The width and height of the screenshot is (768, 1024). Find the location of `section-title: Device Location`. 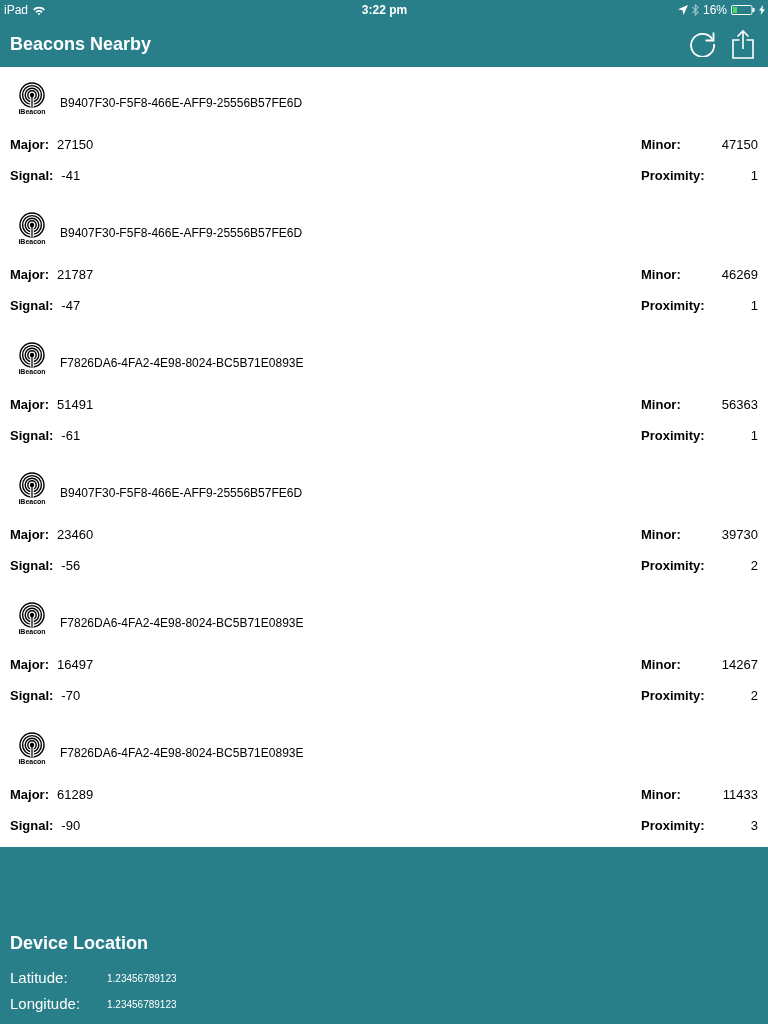

section-title: Device Location is located at coordinates (80, 943).